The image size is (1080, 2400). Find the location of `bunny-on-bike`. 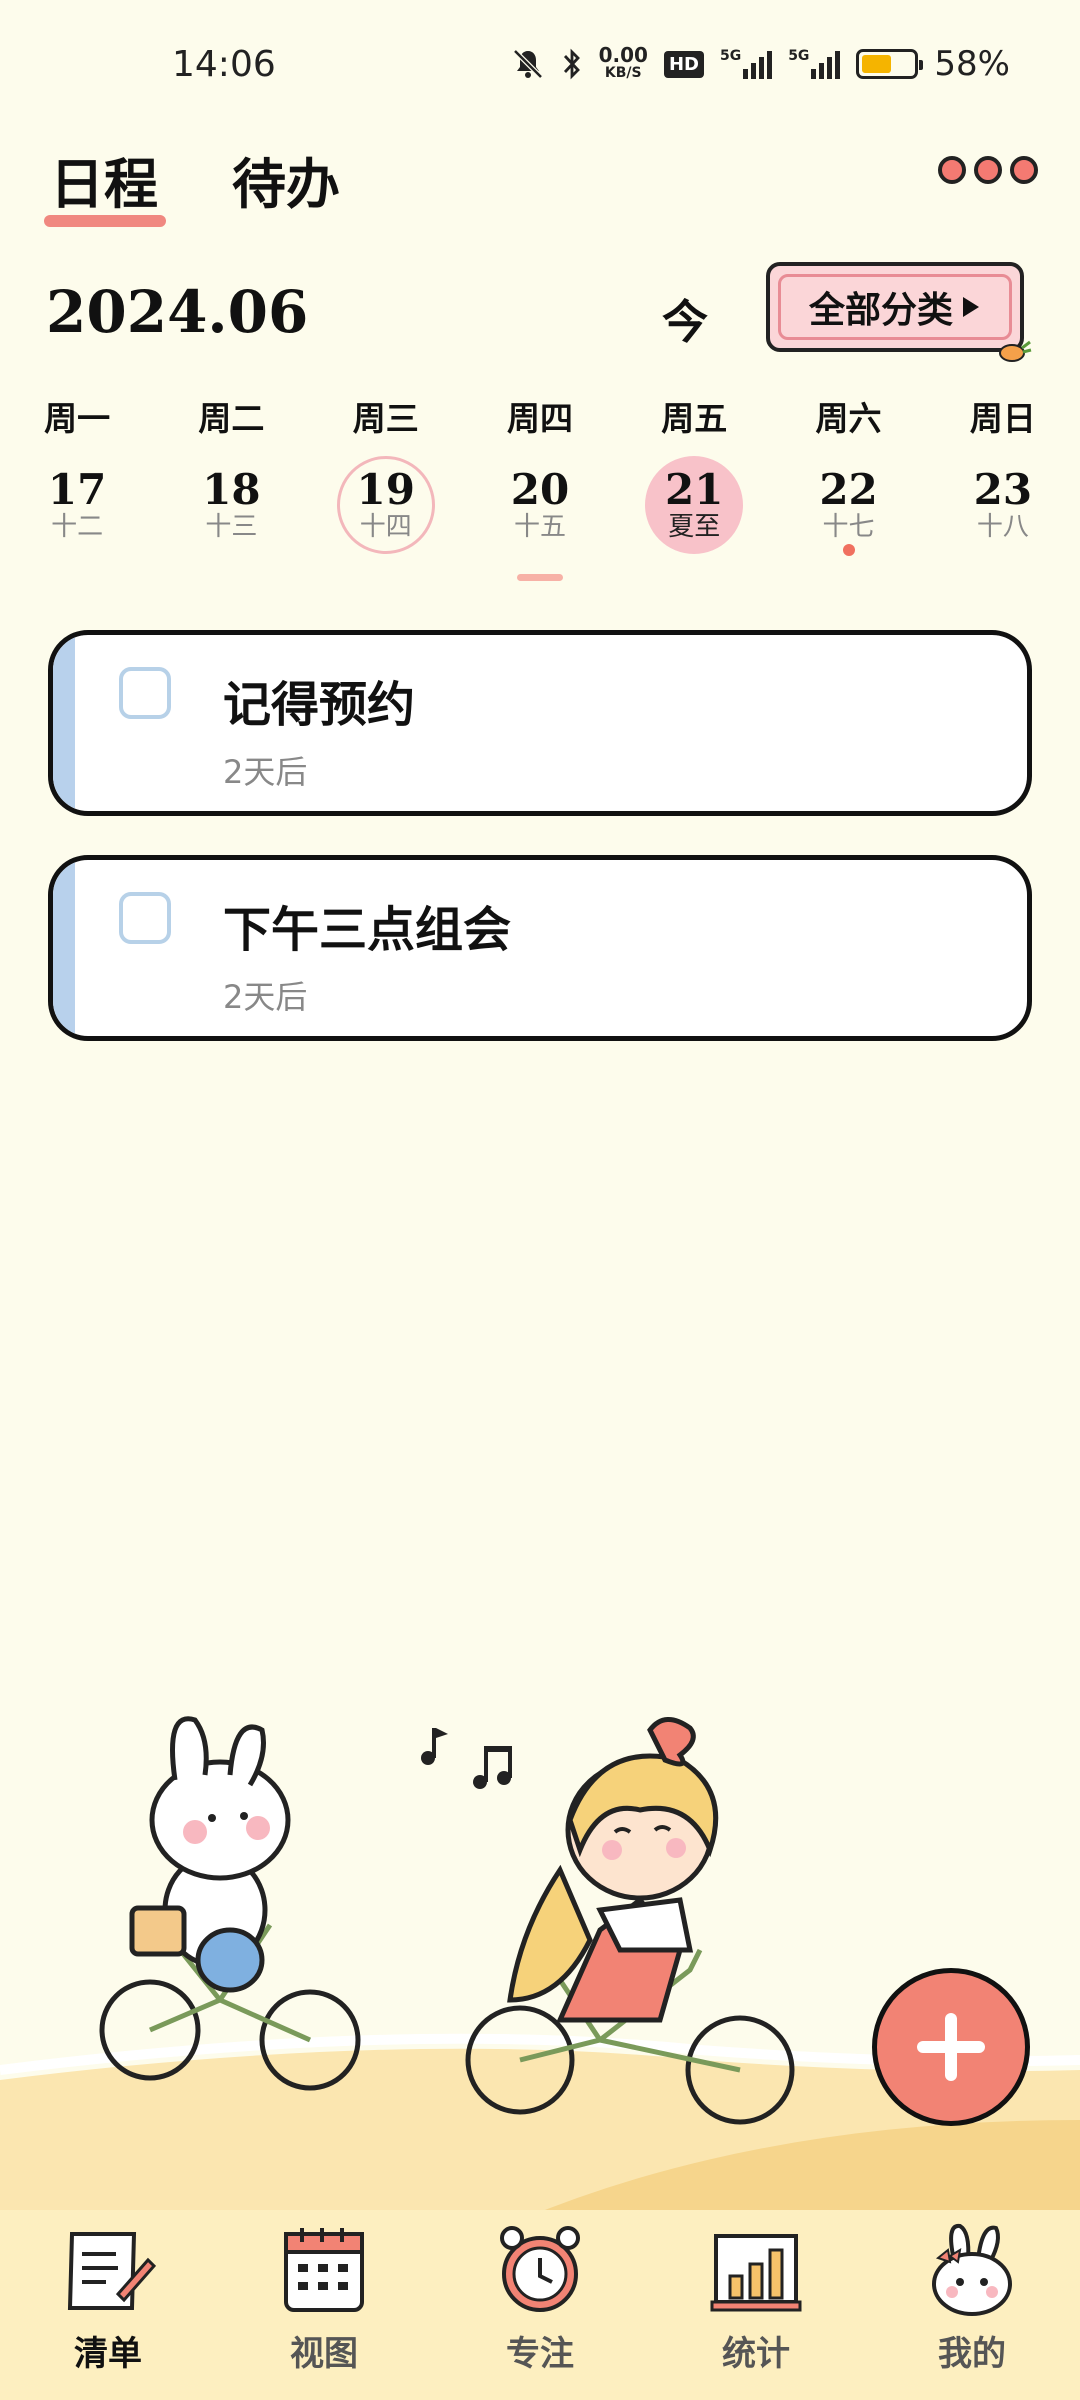

bunny-on-bike is located at coordinates (230, 1903).